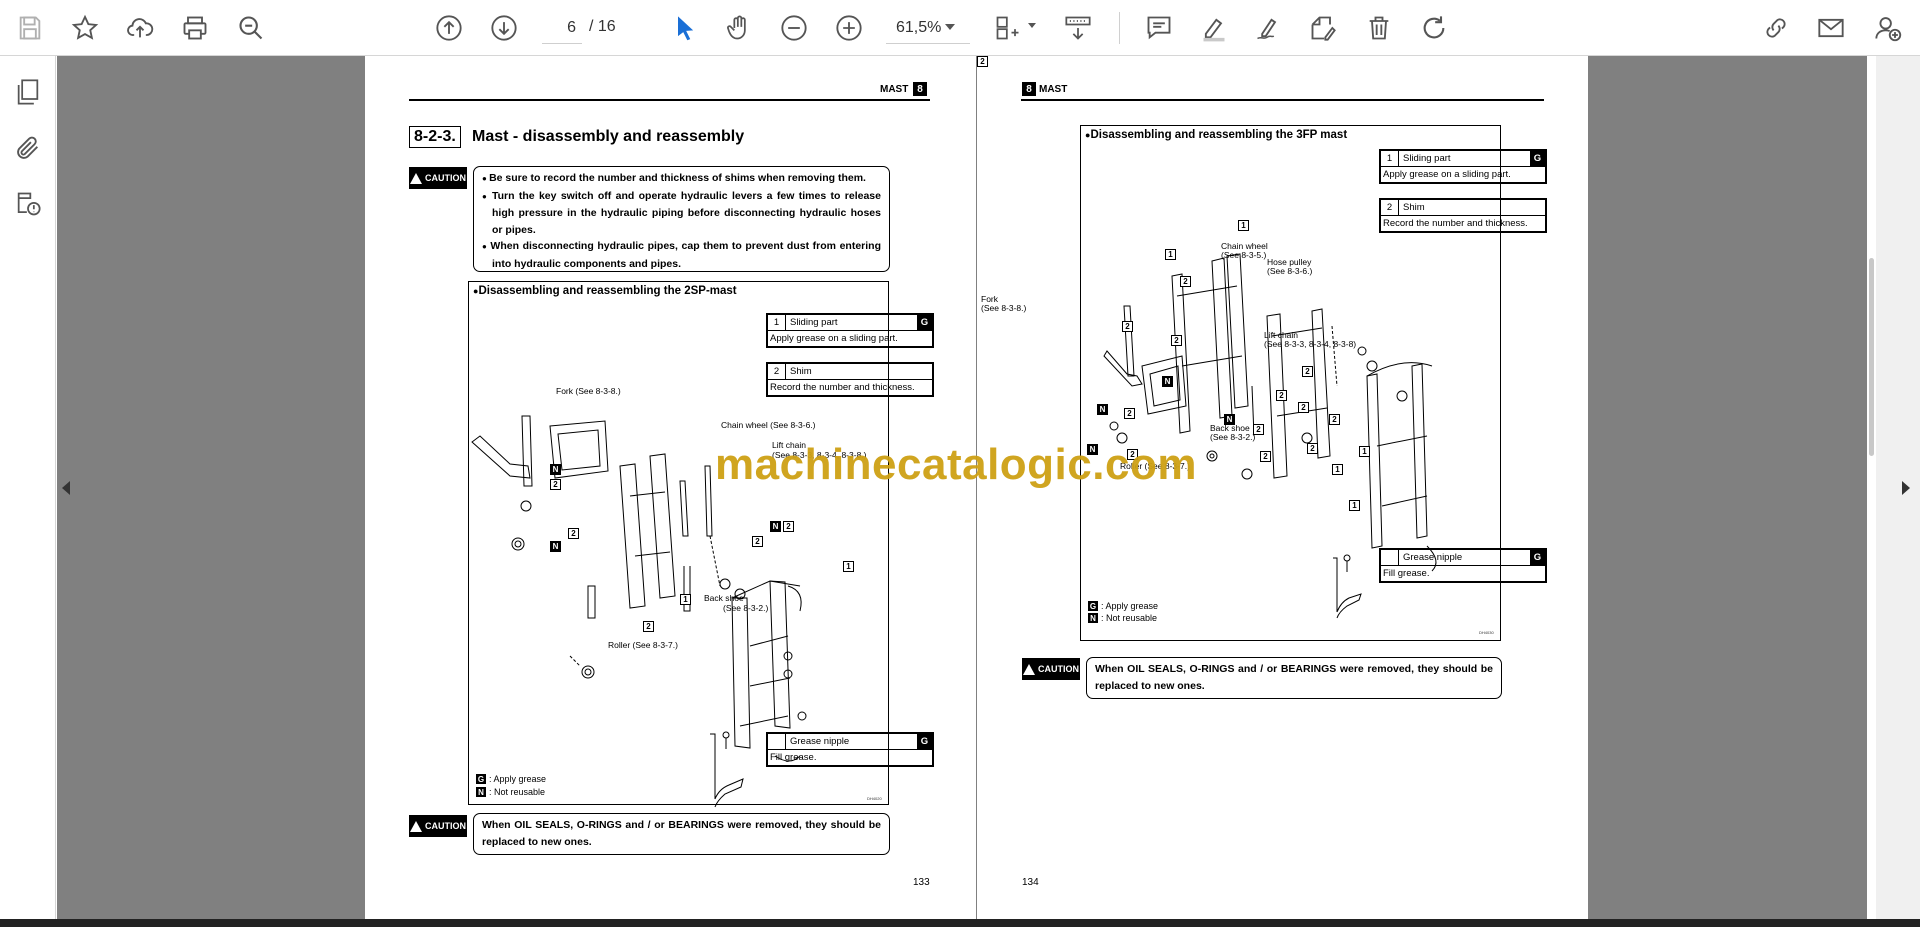 The height and width of the screenshot is (927, 1920). I want to click on callout-hose-pulley-ref: (See 8-3-6.), so click(1290, 271).